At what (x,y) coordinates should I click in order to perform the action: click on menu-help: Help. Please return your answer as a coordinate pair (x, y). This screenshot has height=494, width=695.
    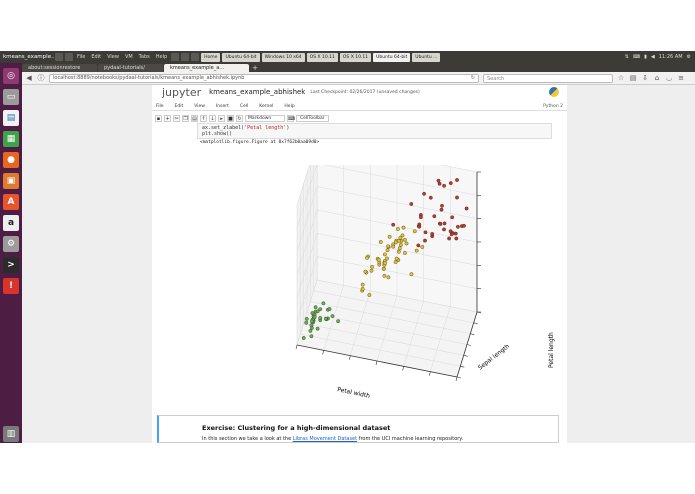
    Looking at the image, I should click on (289, 106).